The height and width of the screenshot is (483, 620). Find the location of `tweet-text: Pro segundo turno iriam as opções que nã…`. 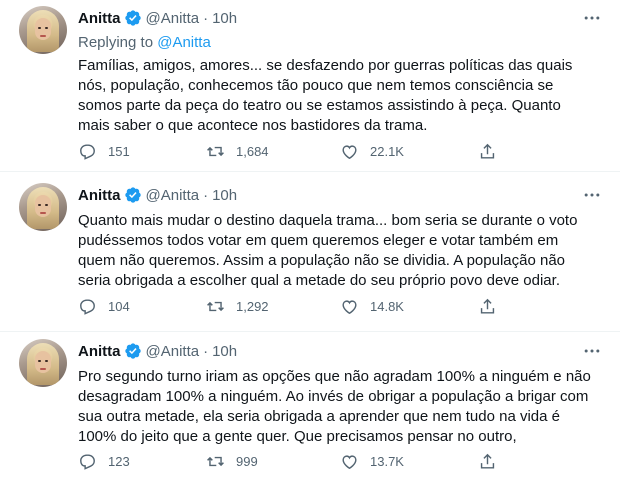

tweet-text: Pro segundo turno iriam as opções que nã… is located at coordinates (334, 406).